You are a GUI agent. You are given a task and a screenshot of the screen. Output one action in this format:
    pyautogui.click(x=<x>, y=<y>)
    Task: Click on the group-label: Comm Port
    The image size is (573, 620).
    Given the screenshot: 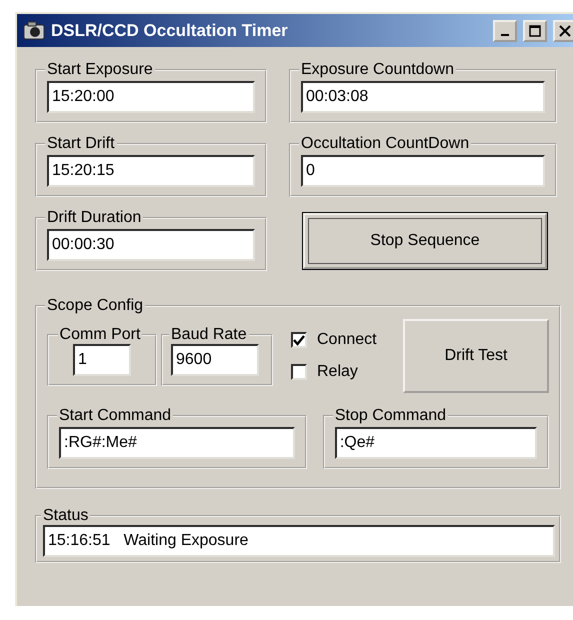 What is the action you would take?
    pyautogui.click(x=100, y=334)
    